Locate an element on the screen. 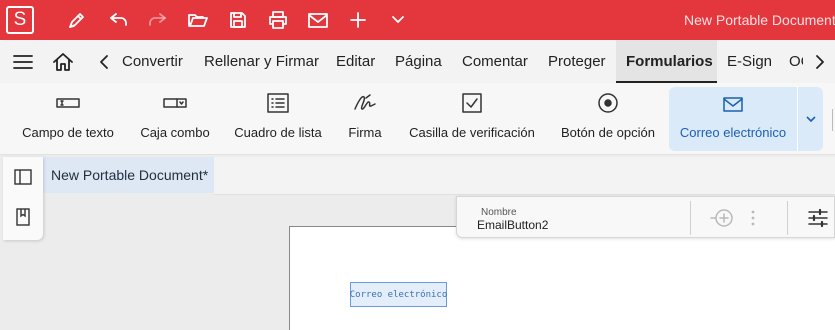  signature-label: Firma is located at coordinates (365, 132).